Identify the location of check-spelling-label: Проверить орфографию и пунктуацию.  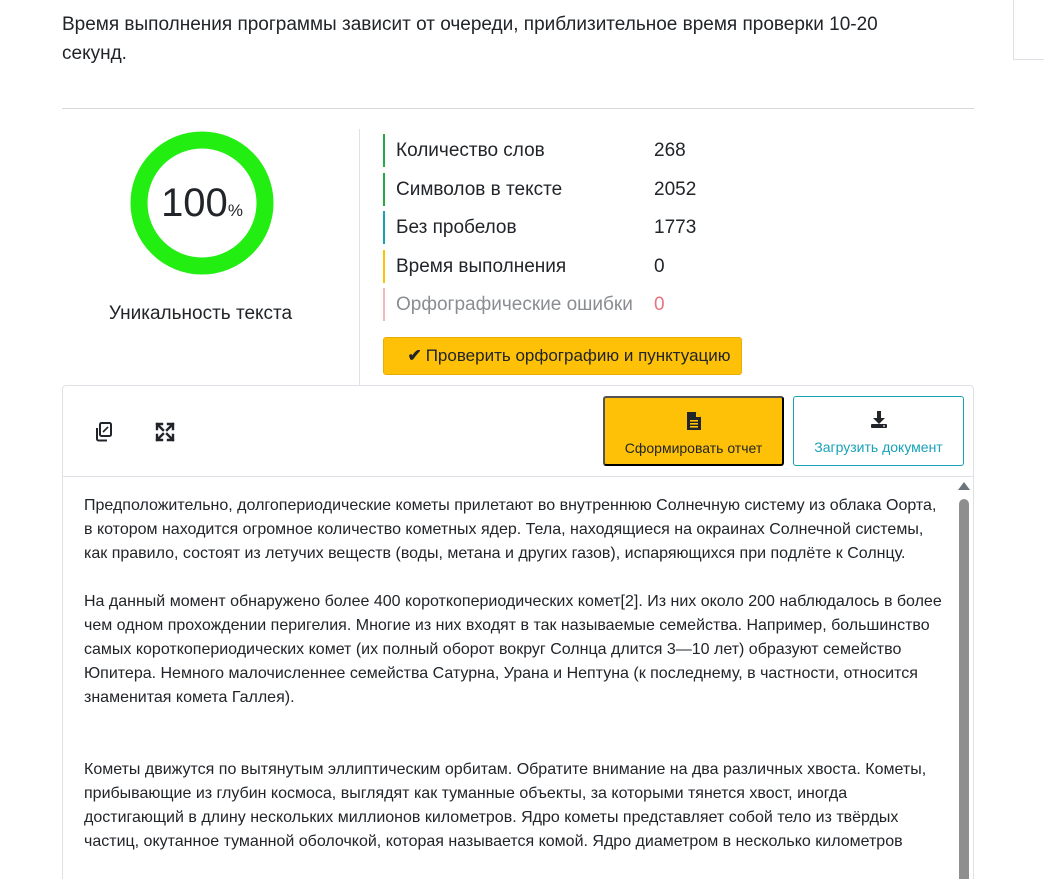
(578, 355).